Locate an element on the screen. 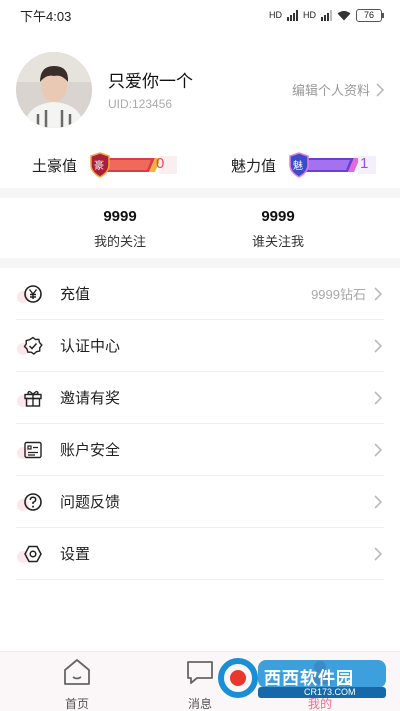 The height and width of the screenshot is (711, 400). watermark-logo: 西西软件园 CR173.COM is located at coordinates (303, 678).